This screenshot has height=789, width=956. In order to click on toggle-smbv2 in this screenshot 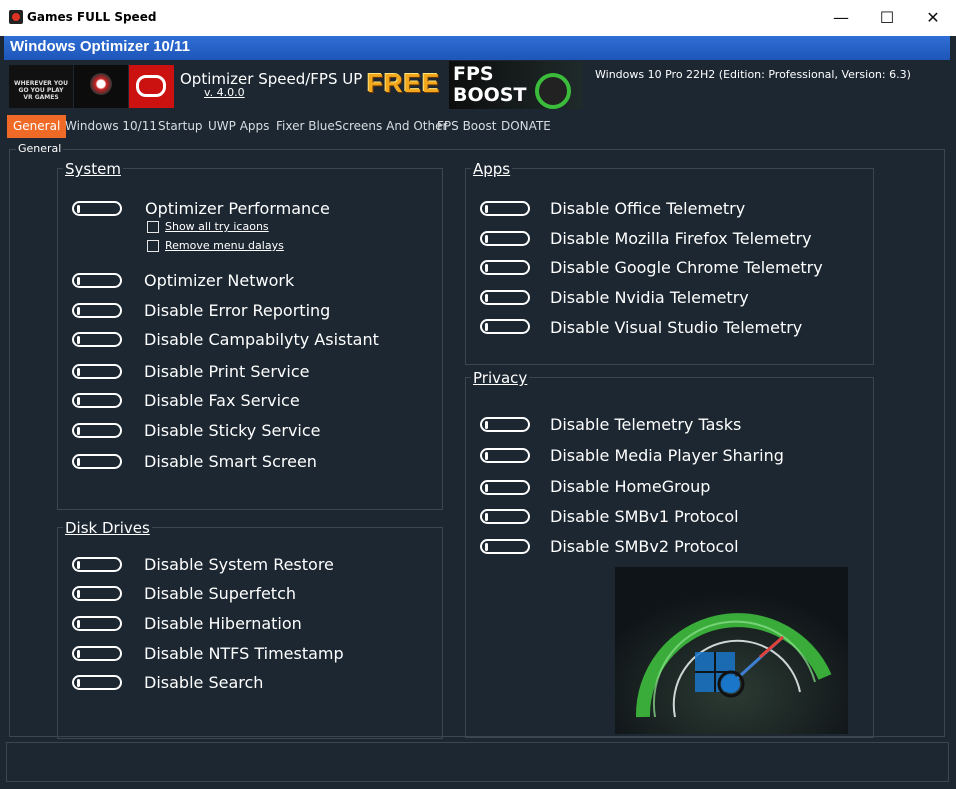, I will do `click(505, 546)`.